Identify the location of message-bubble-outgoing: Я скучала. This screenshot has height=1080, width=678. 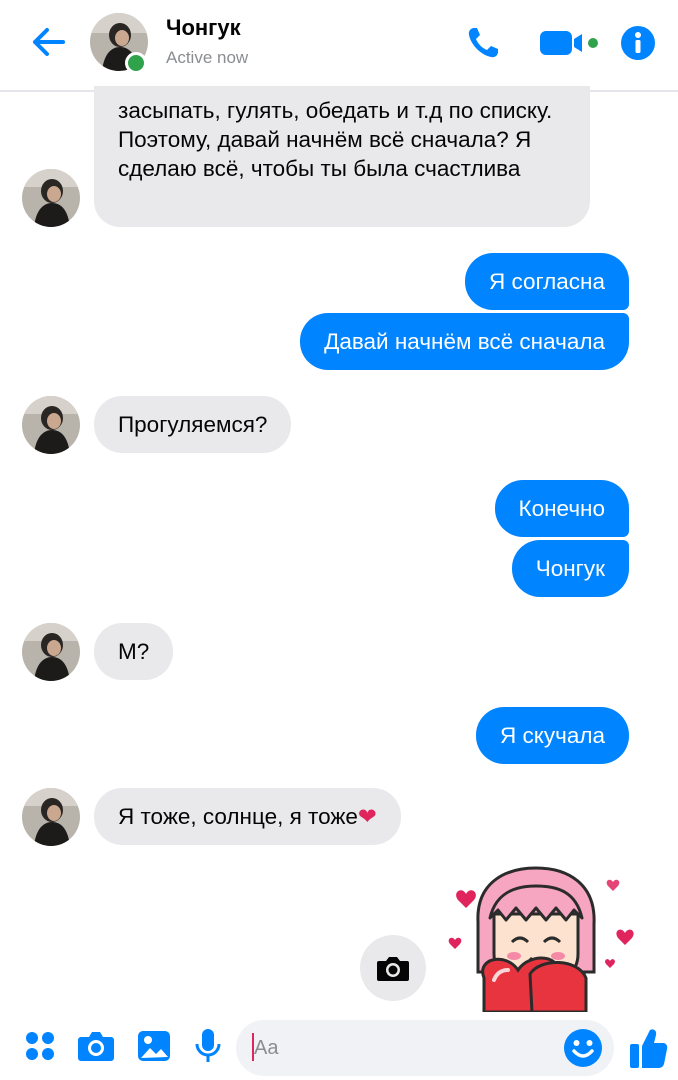
(552, 735).